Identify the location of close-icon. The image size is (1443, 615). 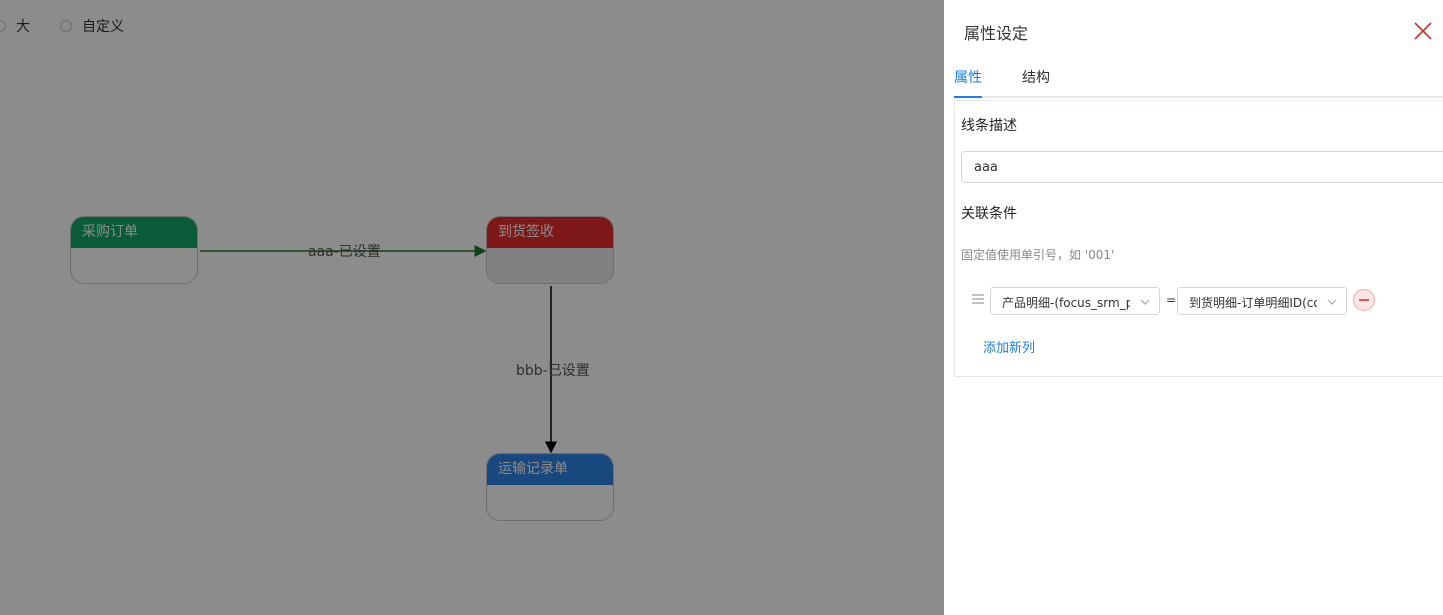
(1423, 31).